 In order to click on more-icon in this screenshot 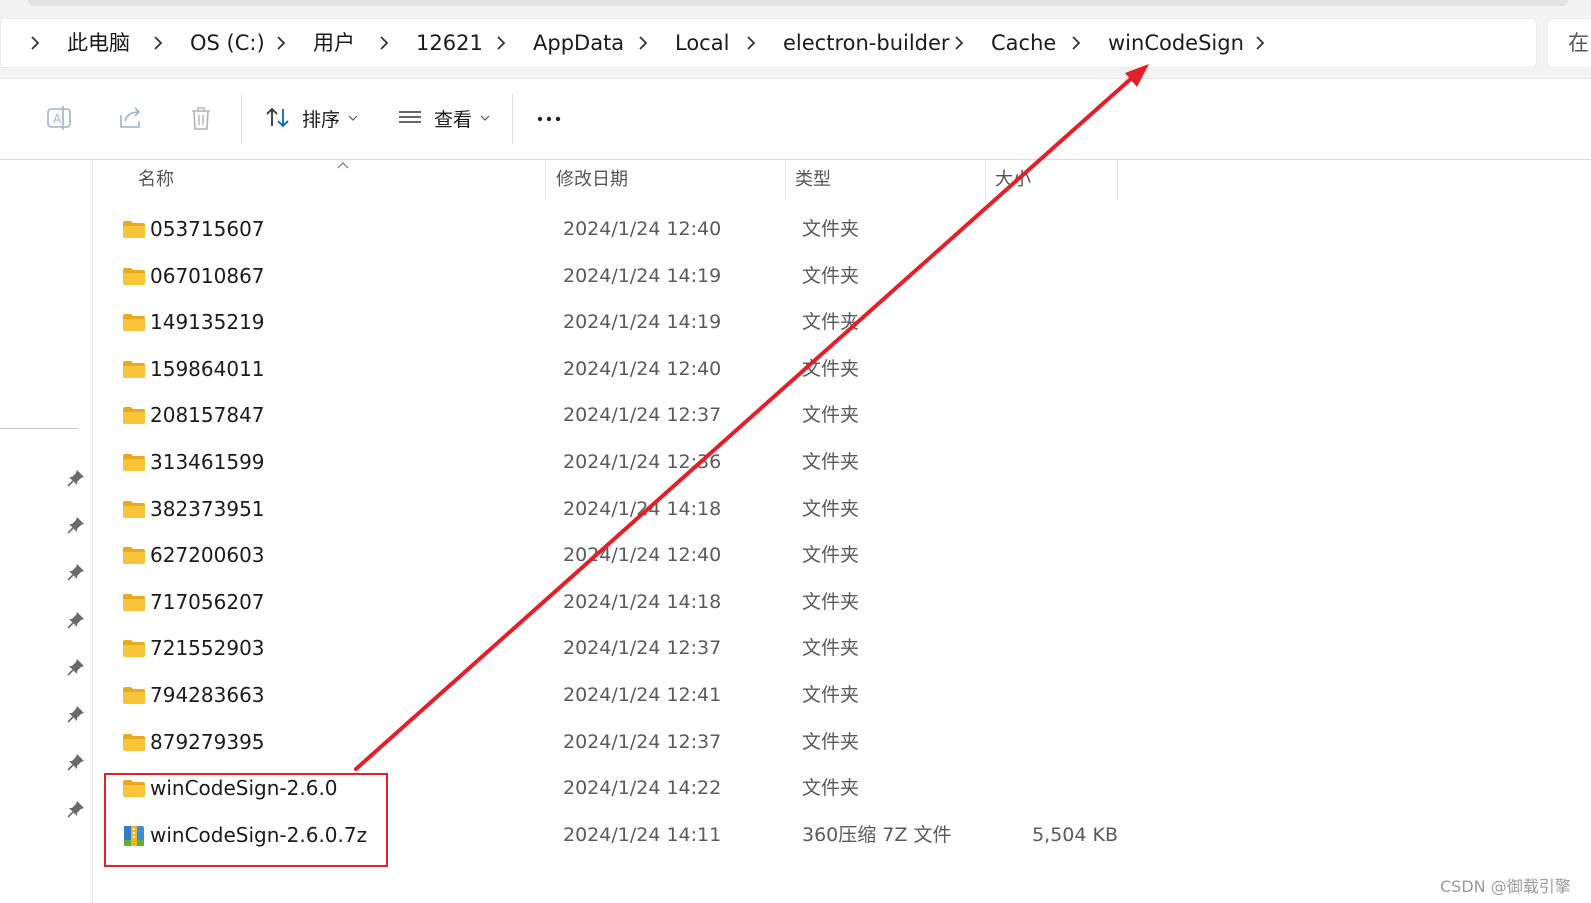, I will do `click(549, 119)`.